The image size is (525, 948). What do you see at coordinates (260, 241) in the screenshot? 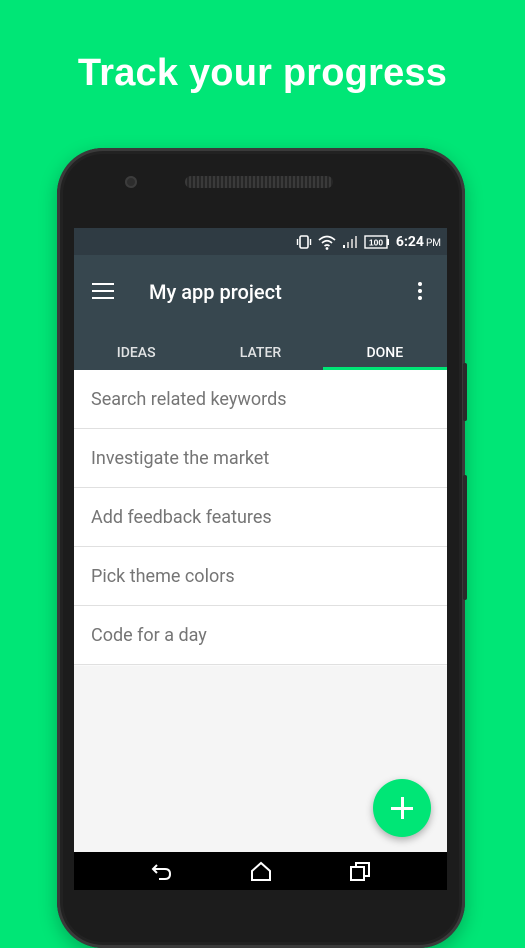
I see `status-bar: 100 6:24 PM` at bounding box center [260, 241].